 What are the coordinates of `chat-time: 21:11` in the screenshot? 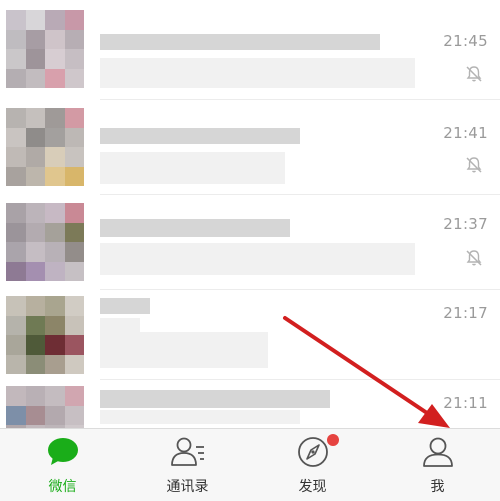 It's located at (465, 403).